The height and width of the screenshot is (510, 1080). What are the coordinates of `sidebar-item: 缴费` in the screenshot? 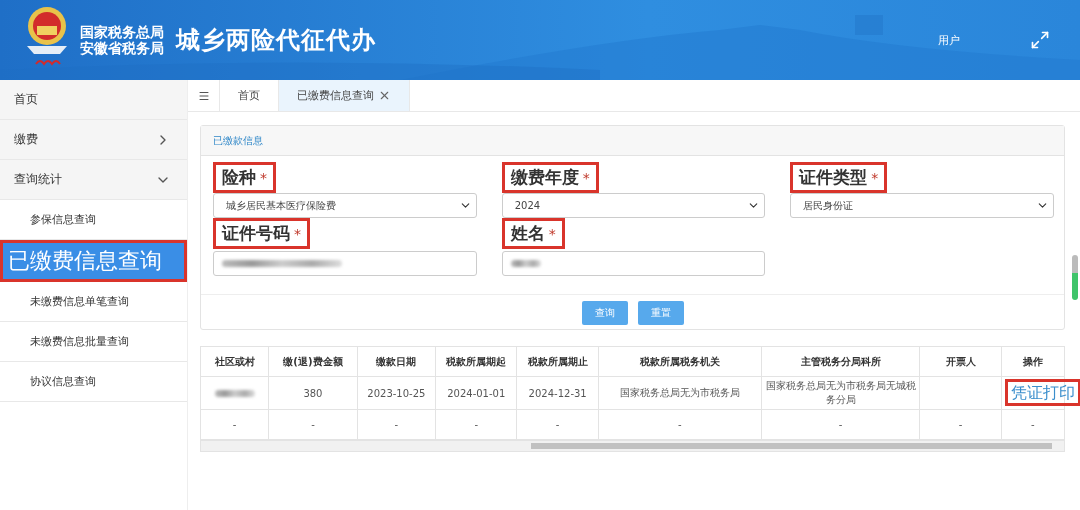 It's located at (93, 140).